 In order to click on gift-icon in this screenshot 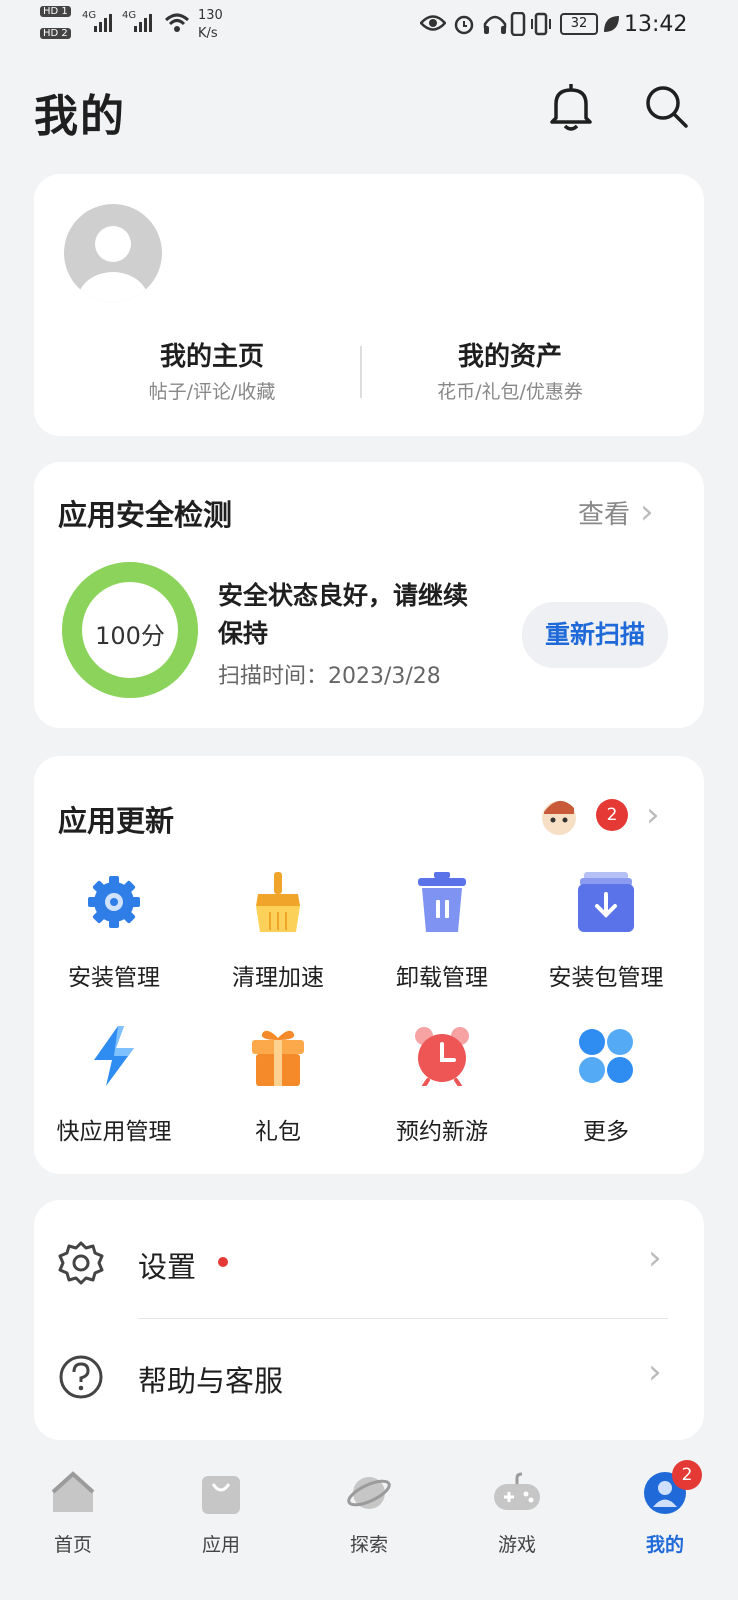, I will do `click(278, 1058)`.